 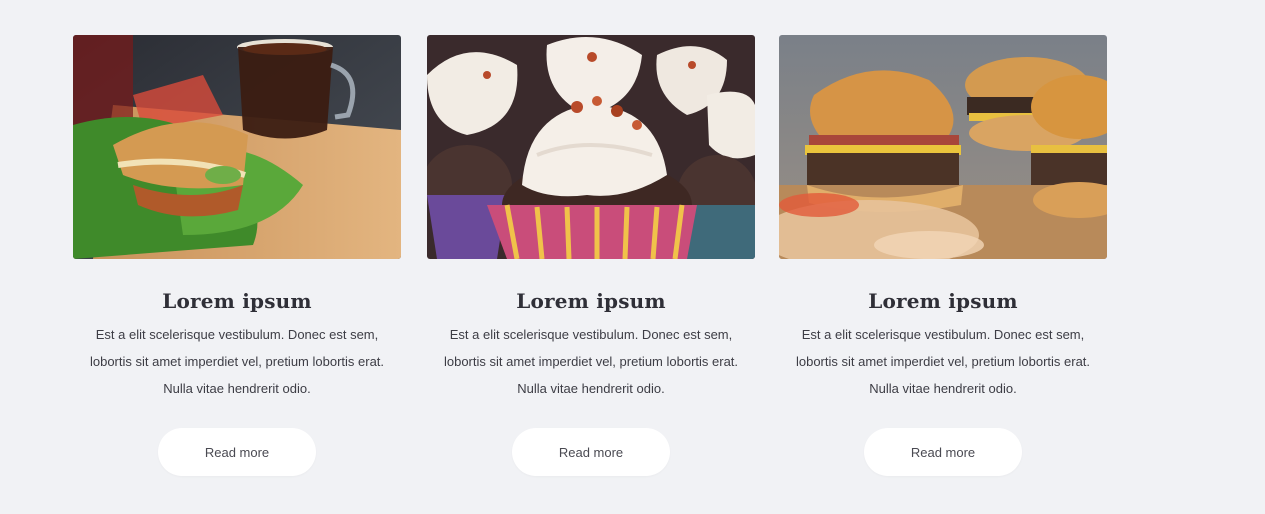 What do you see at coordinates (591, 147) in the screenshot?
I see `cupcakes-photo` at bounding box center [591, 147].